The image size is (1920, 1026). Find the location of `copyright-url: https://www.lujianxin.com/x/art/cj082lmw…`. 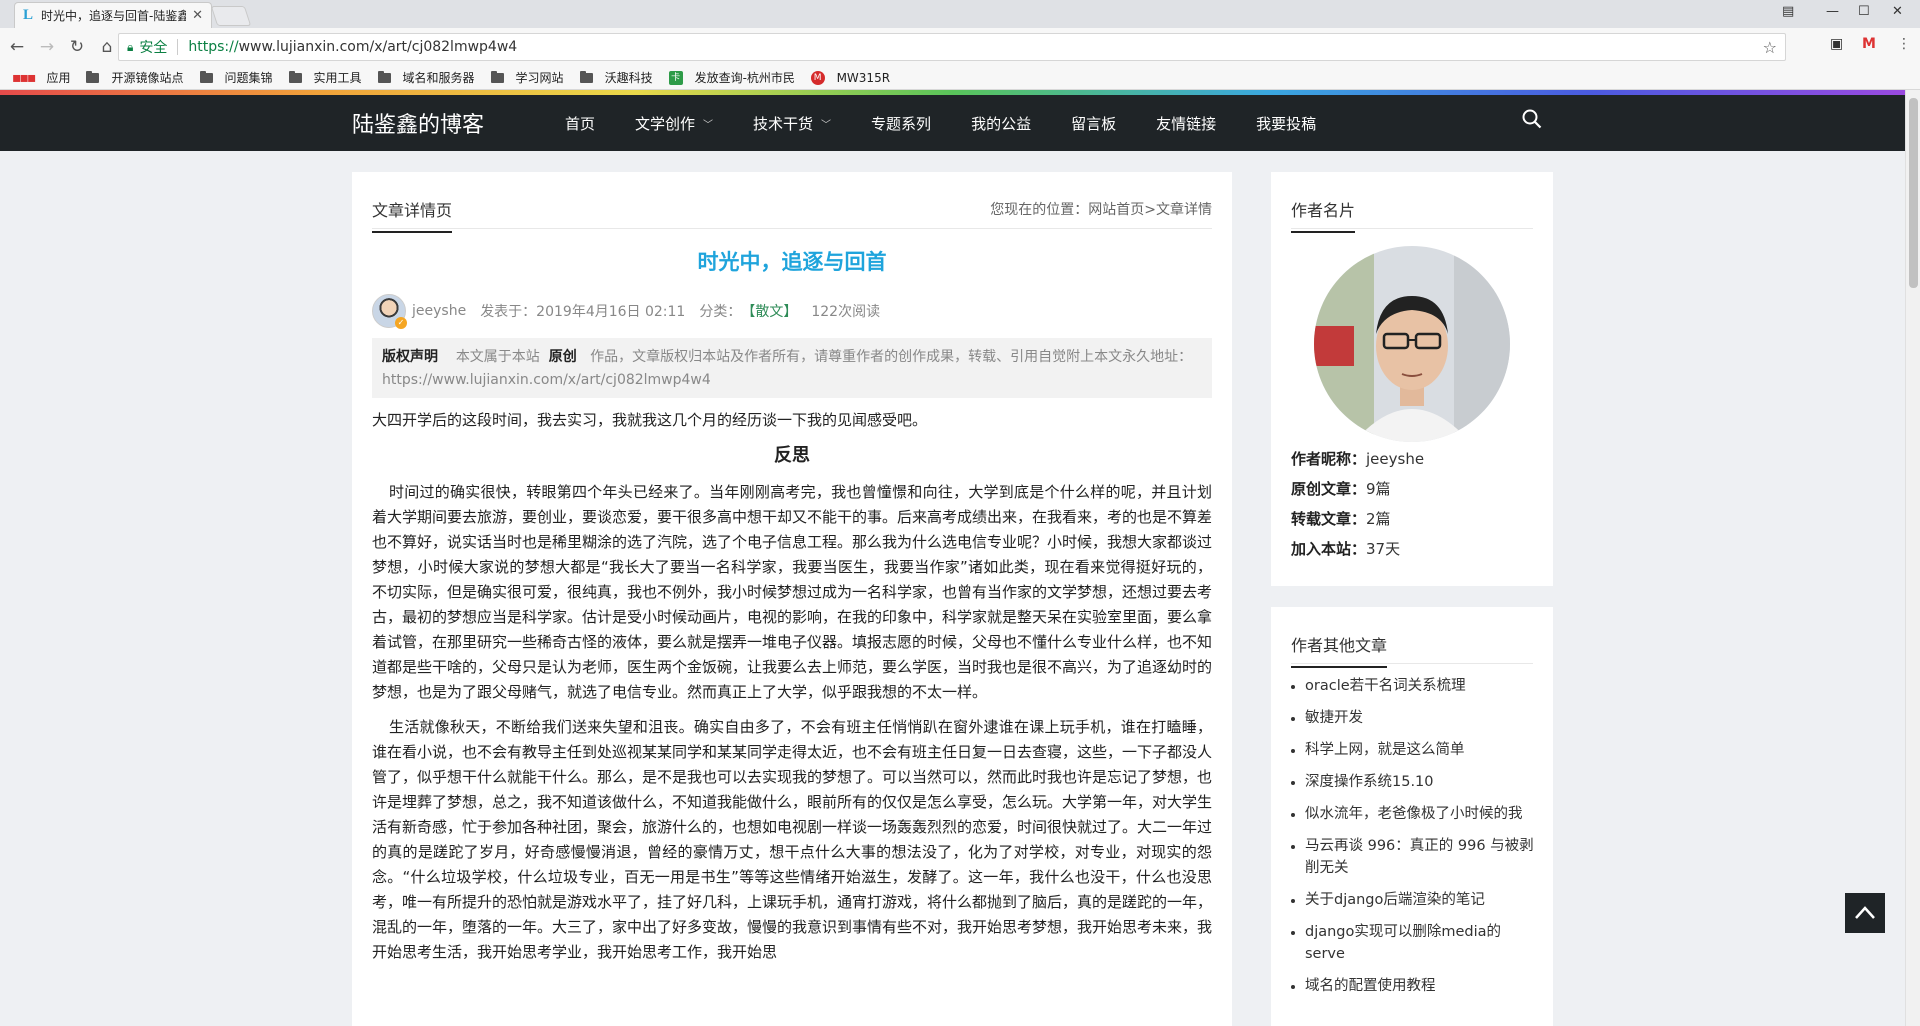

copyright-url: https://www.lujianxin.com/x/art/cj082lmw… is located at coordinates (546, 380).